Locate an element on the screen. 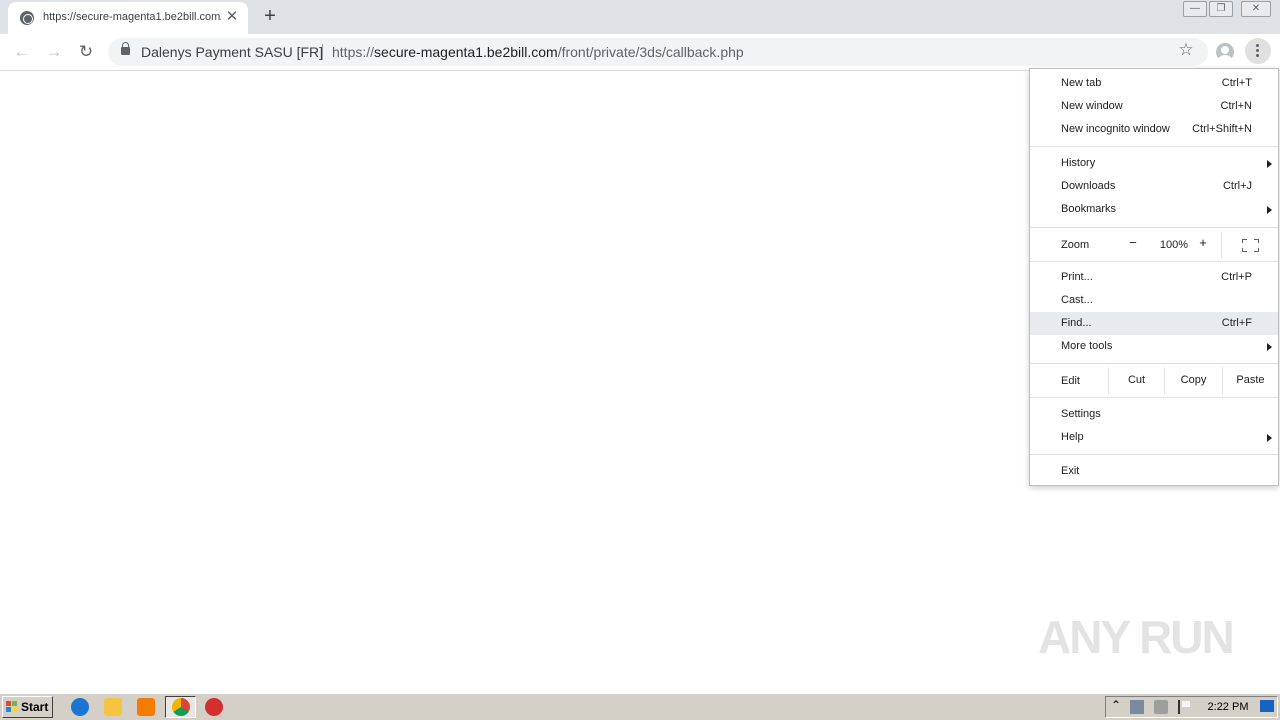  menu-item-find: Find... Ctrl+F is located at coordinates (1154, 323).